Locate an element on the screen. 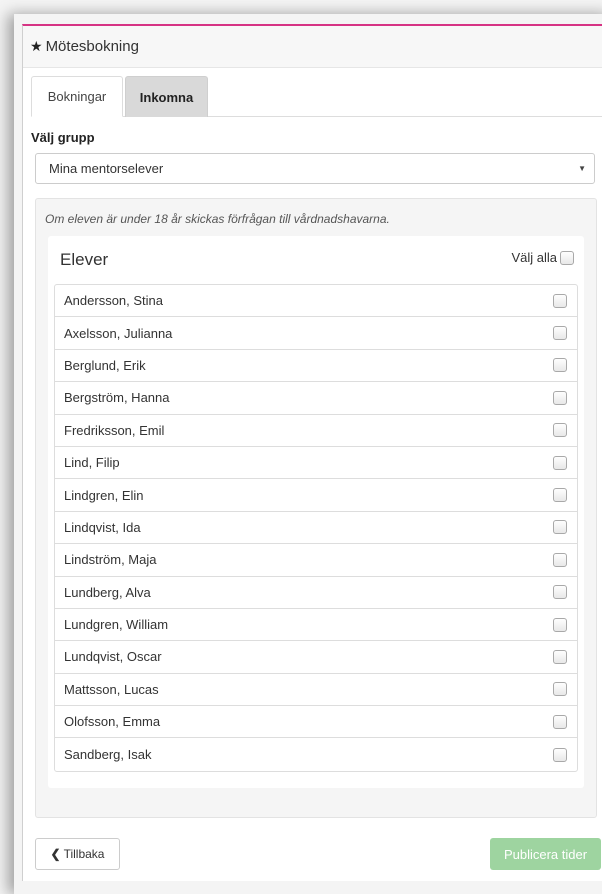 The image size is (602, 894). select-all-checkbox is located at coordinates (567, 257).